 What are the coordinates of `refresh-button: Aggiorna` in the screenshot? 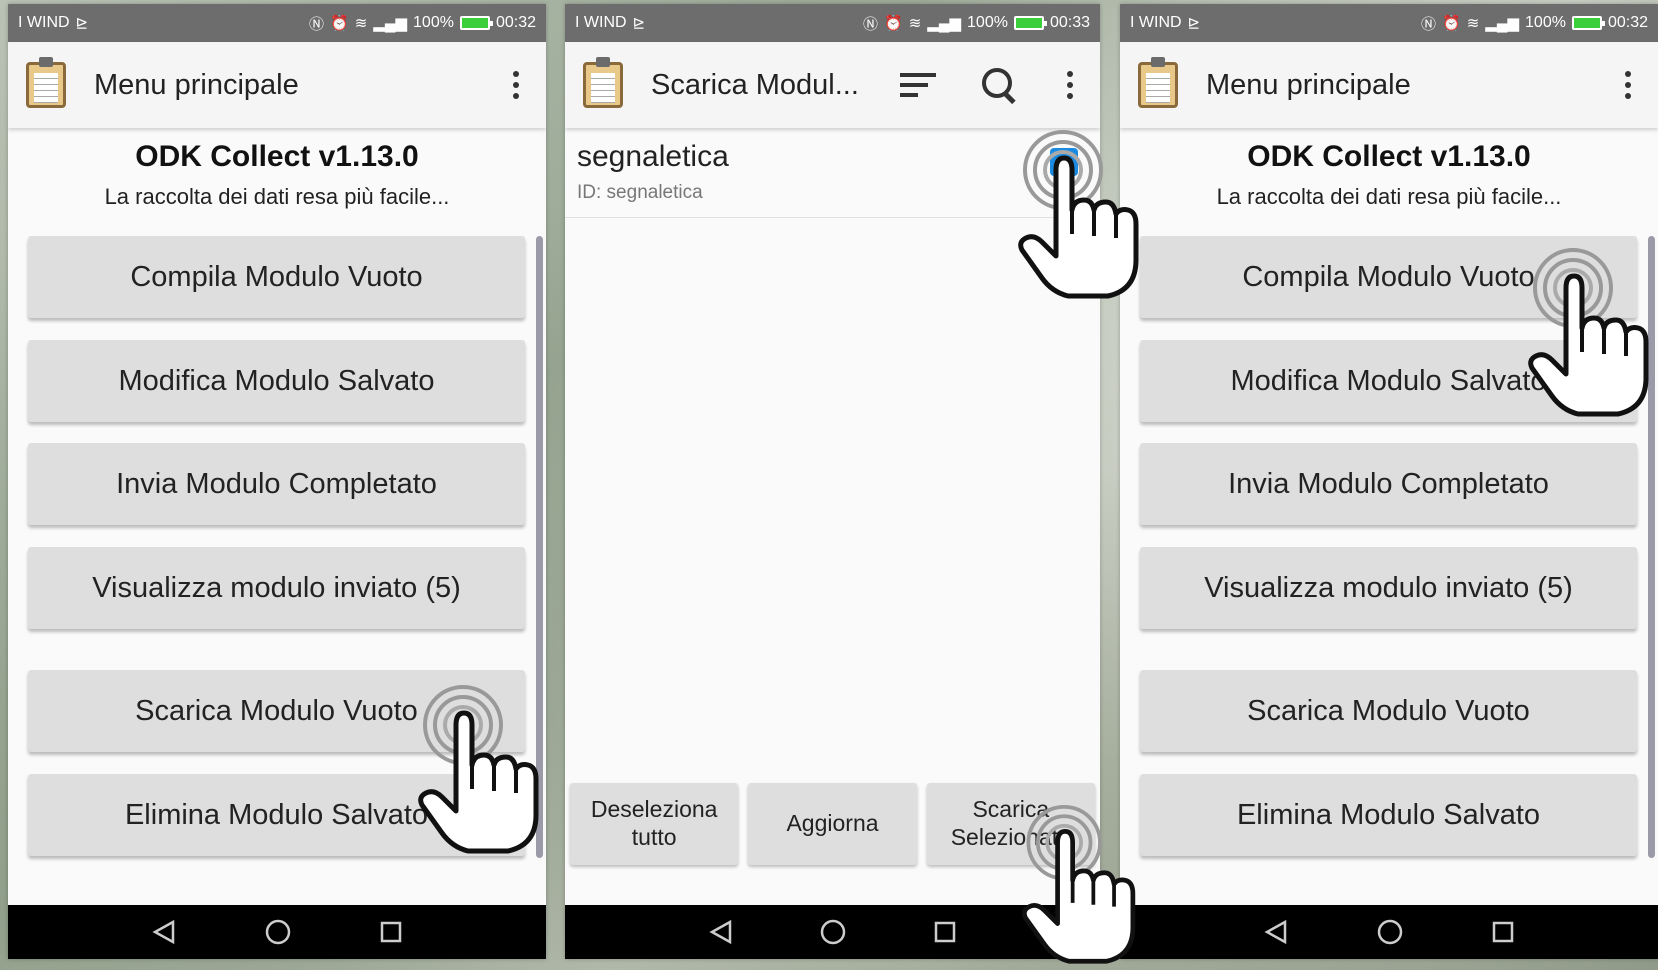 It's located at (832, 824).